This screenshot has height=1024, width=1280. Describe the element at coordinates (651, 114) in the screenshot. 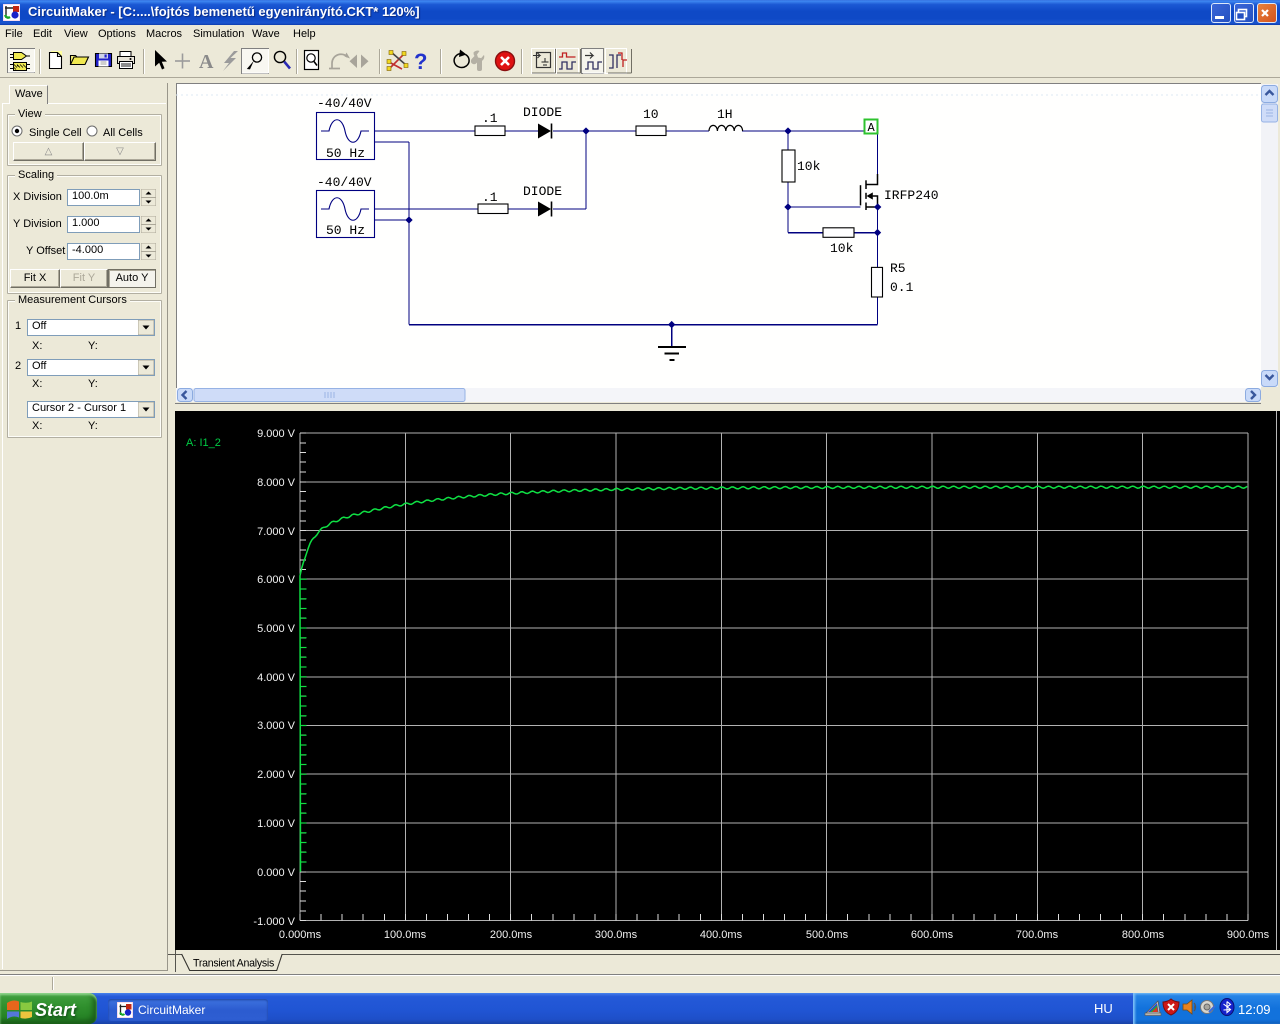

I see `svg-text: 10` at that location.